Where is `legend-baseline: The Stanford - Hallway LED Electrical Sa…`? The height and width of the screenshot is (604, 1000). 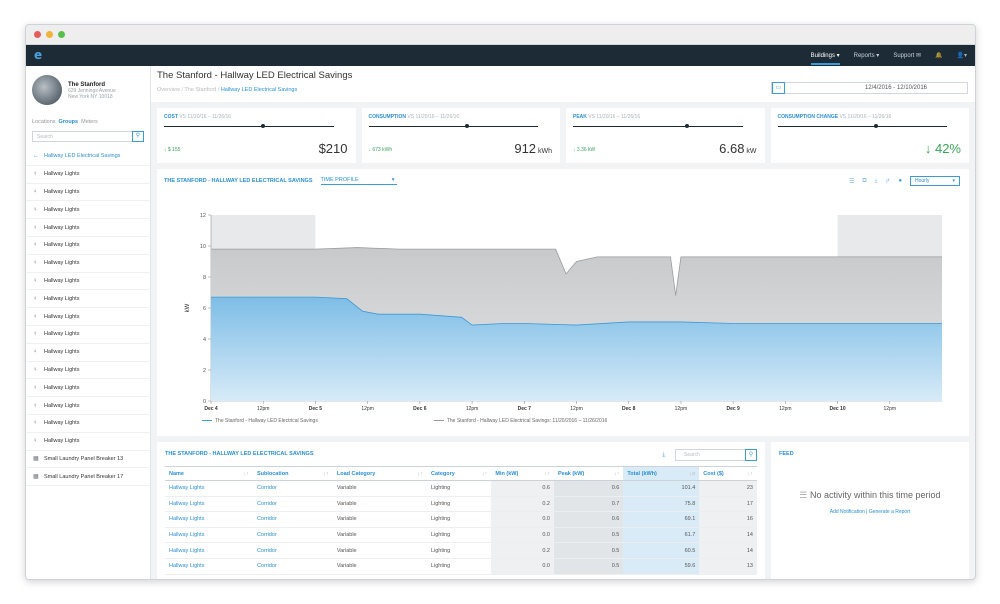
legend-baseline: The Stanford - Hallway LED Electrical Sa… is located at coordinates (520, 421).